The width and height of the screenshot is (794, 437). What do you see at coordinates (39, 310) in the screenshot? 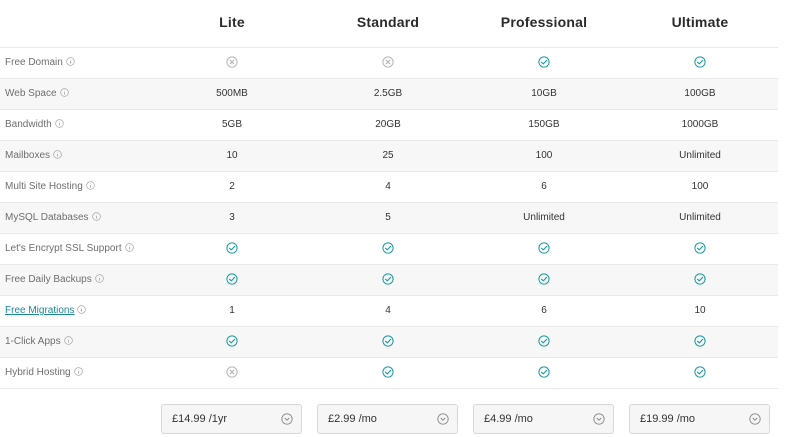
I see `free-migrations-link: Free Migrations` at bounding box center [39, 310].